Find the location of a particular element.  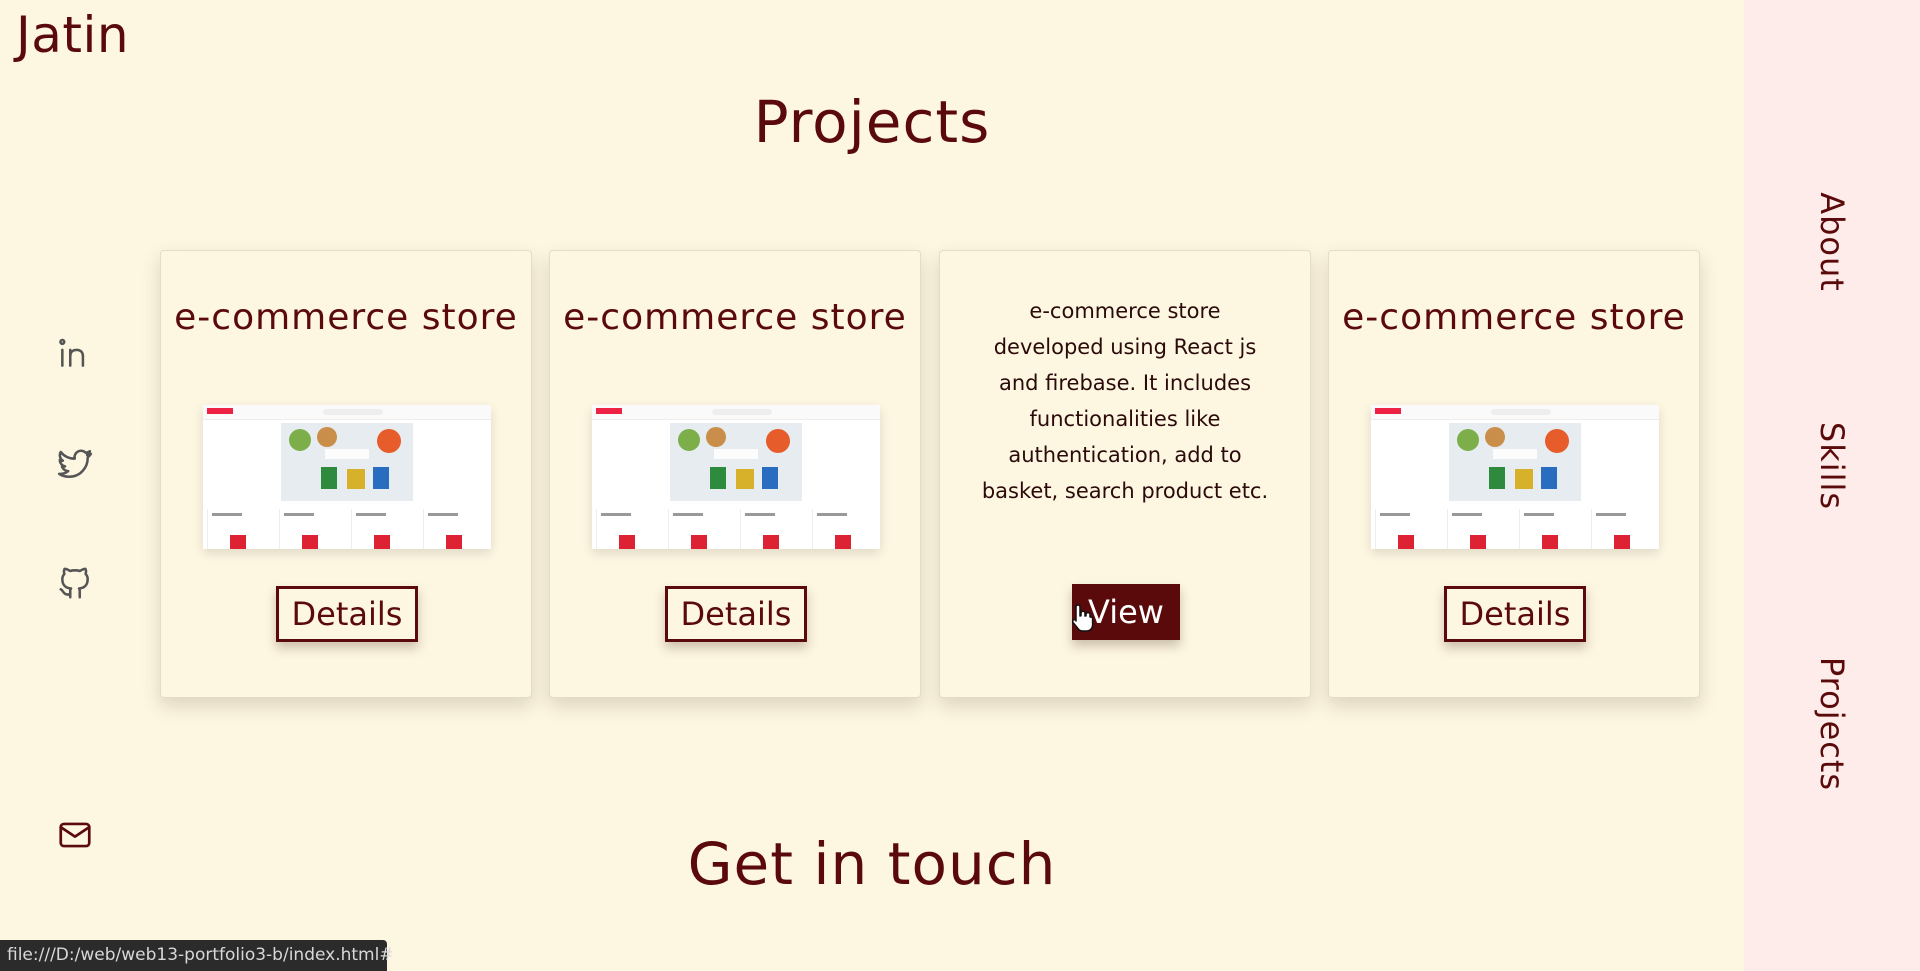

side-nav: About Skills Projects is located at coordinates (1832, 485).